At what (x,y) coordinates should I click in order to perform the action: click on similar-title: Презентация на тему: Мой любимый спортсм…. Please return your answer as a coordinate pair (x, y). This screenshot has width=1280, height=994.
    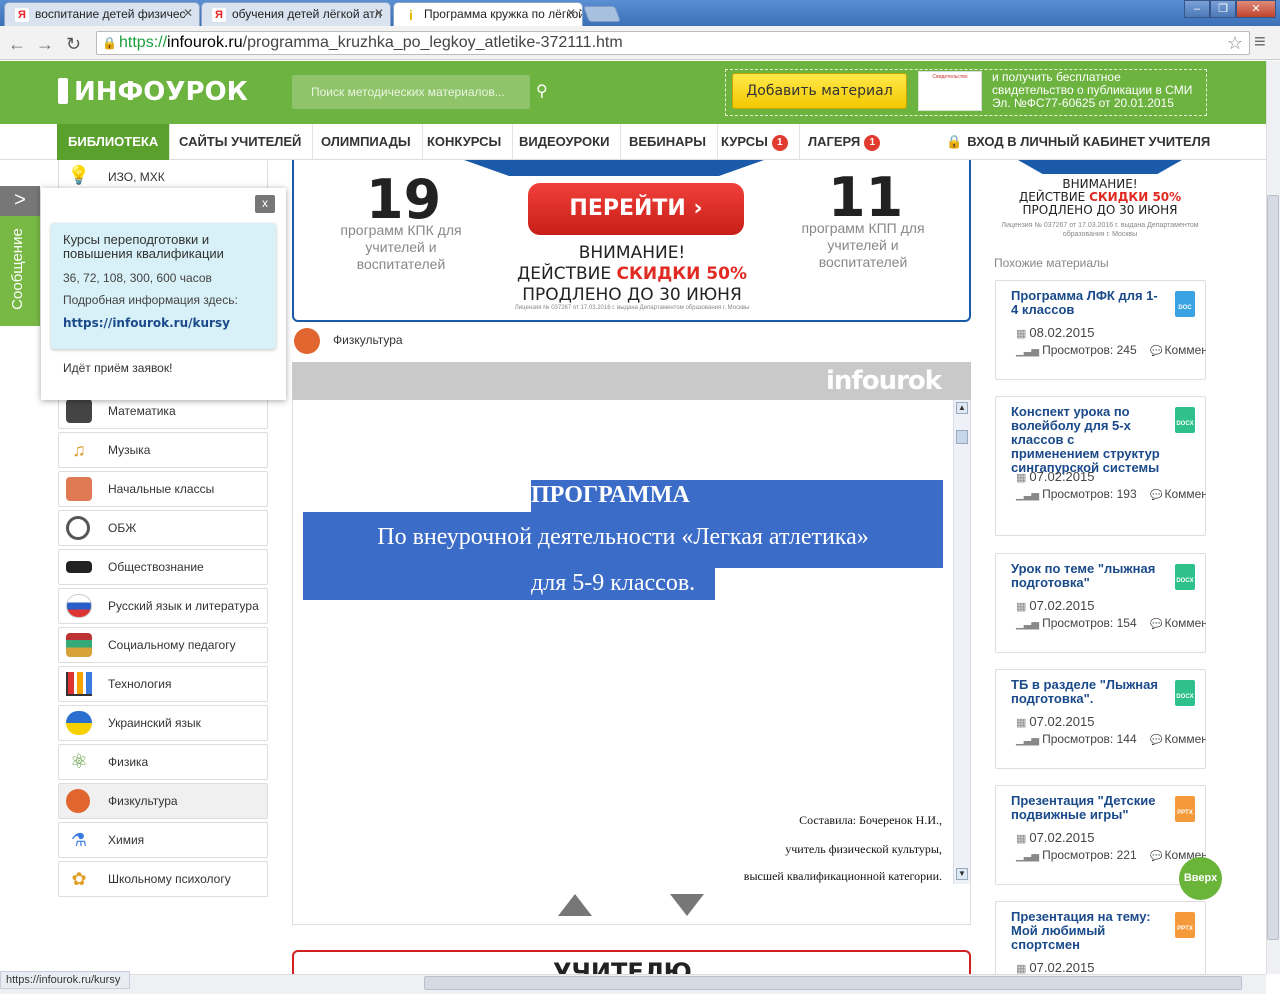
    Looking at the image, I should click on (1087, 931).